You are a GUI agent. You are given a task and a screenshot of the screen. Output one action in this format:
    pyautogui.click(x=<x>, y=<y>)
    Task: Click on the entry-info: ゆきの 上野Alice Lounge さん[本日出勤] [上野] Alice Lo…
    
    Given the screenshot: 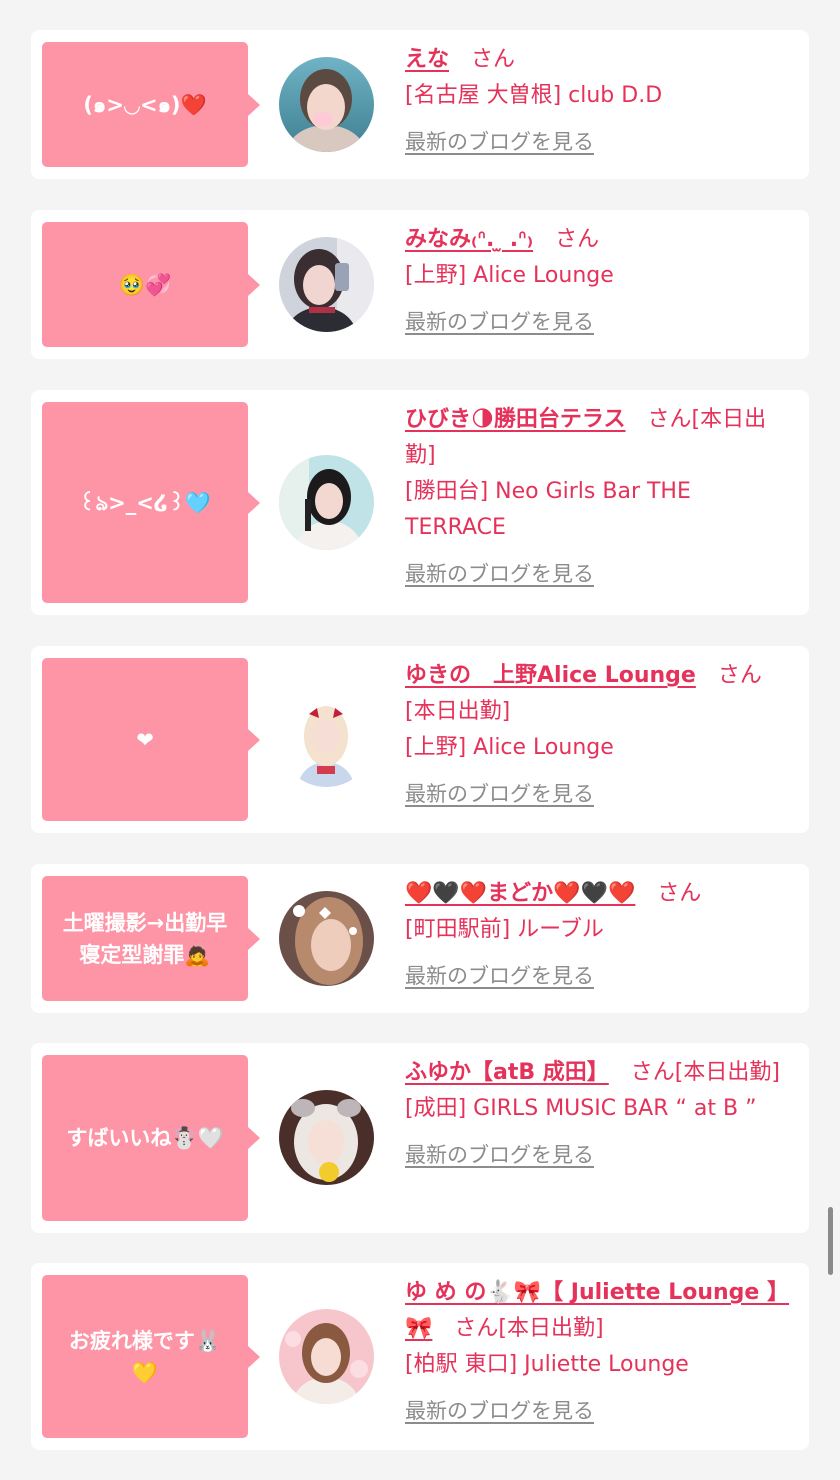 What is the action you would take?
    pyautogui.click(x=598, y=735)
    